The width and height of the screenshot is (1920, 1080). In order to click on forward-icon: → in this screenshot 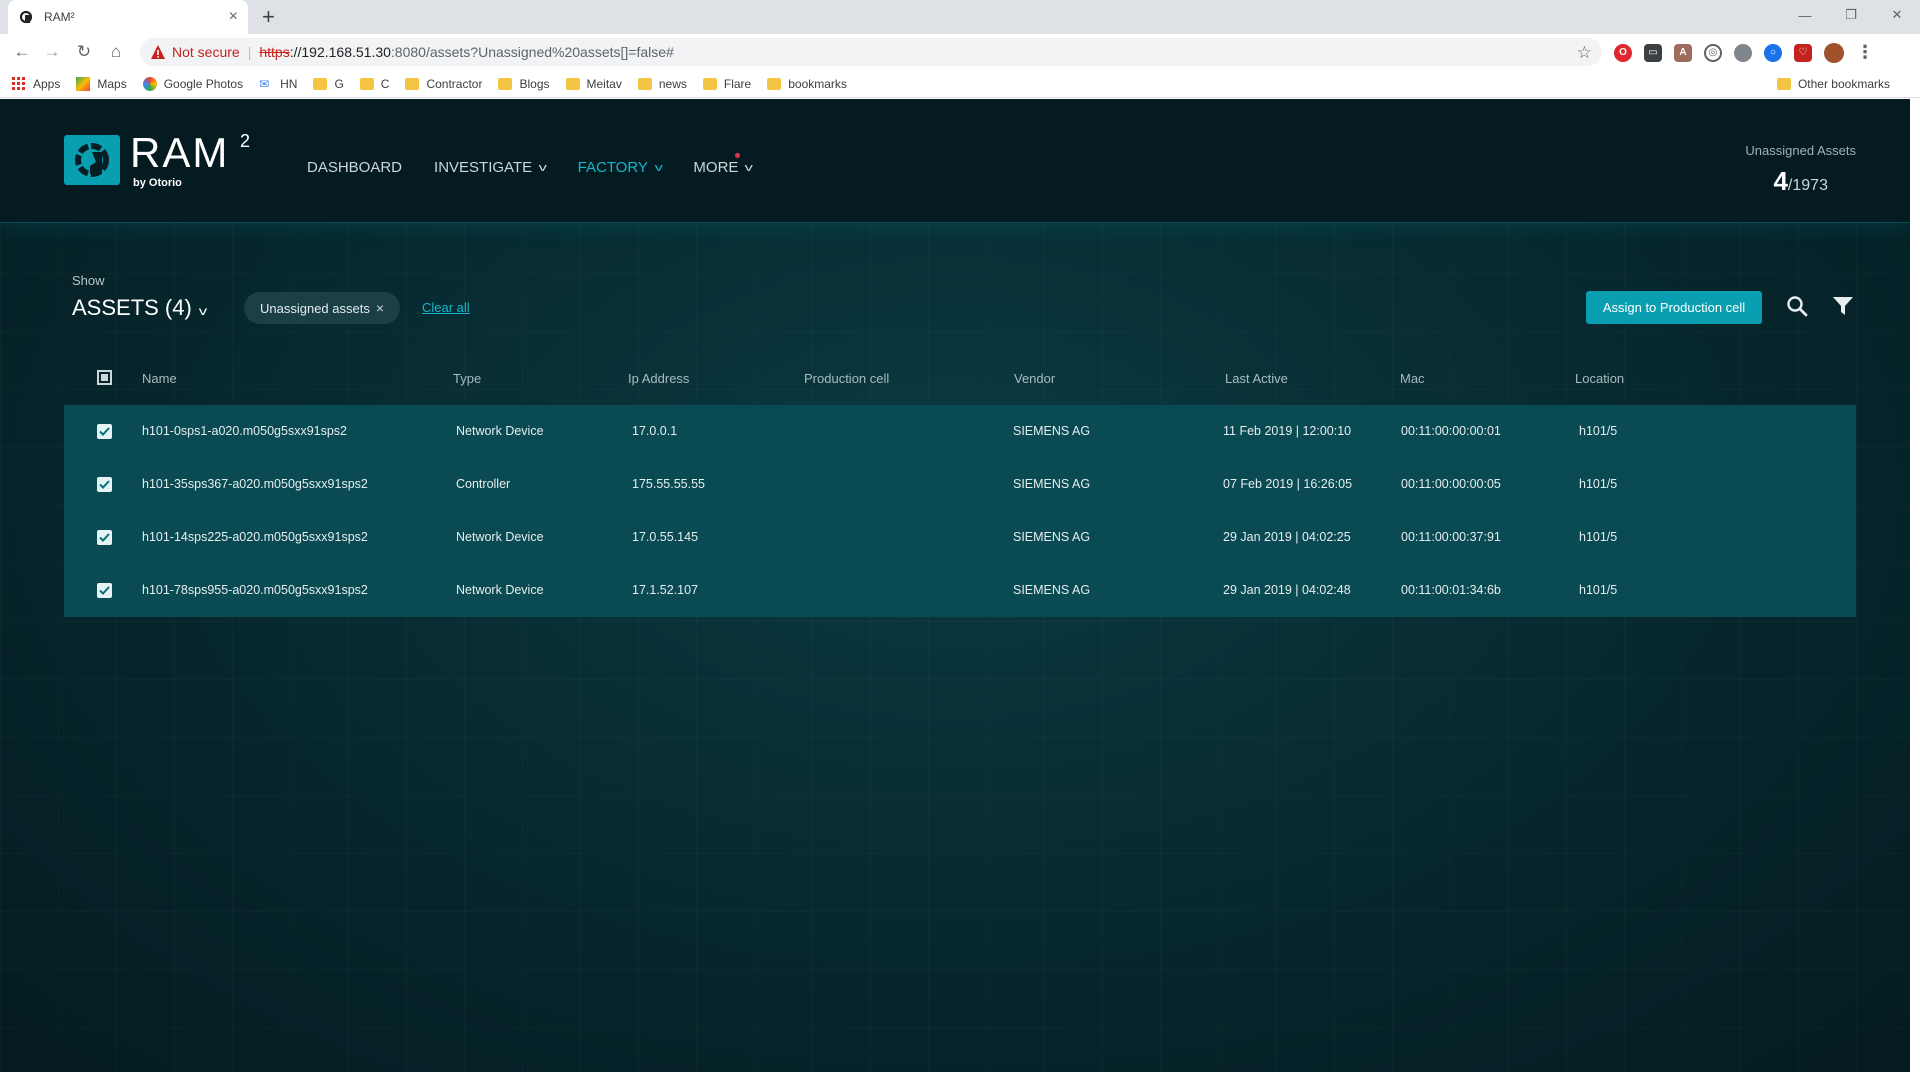, I will do `click(52, 52)`.